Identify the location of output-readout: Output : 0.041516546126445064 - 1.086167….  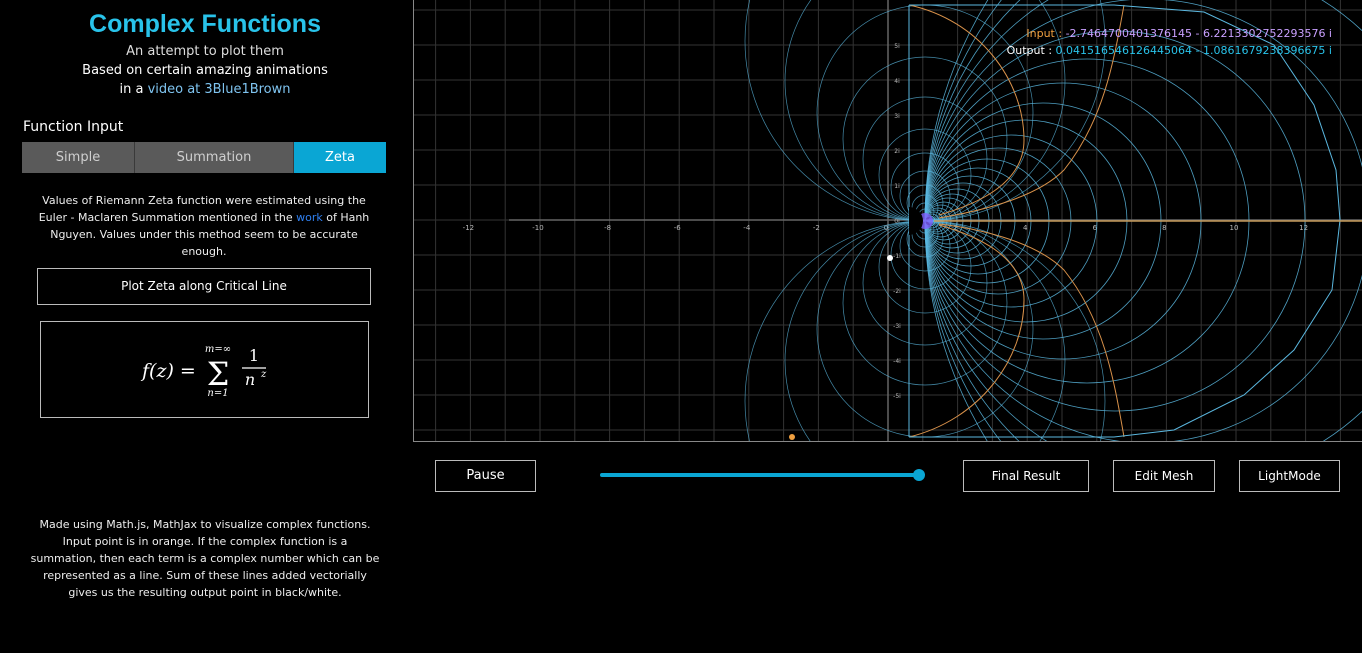
(1169, 50).